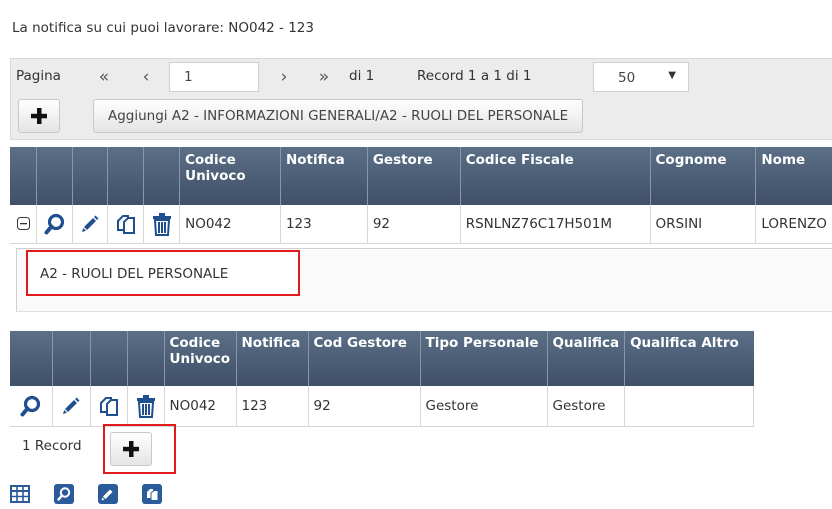 The width and height of the screenshot is (832, 509). Describe the element at coordinates (364, 406) in the screenshot. I see `cell-cod-gestore: 92` at that location.